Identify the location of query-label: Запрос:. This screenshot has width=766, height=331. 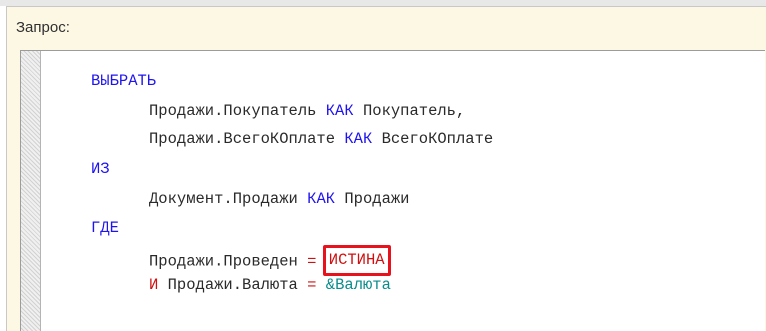
(43, 27).